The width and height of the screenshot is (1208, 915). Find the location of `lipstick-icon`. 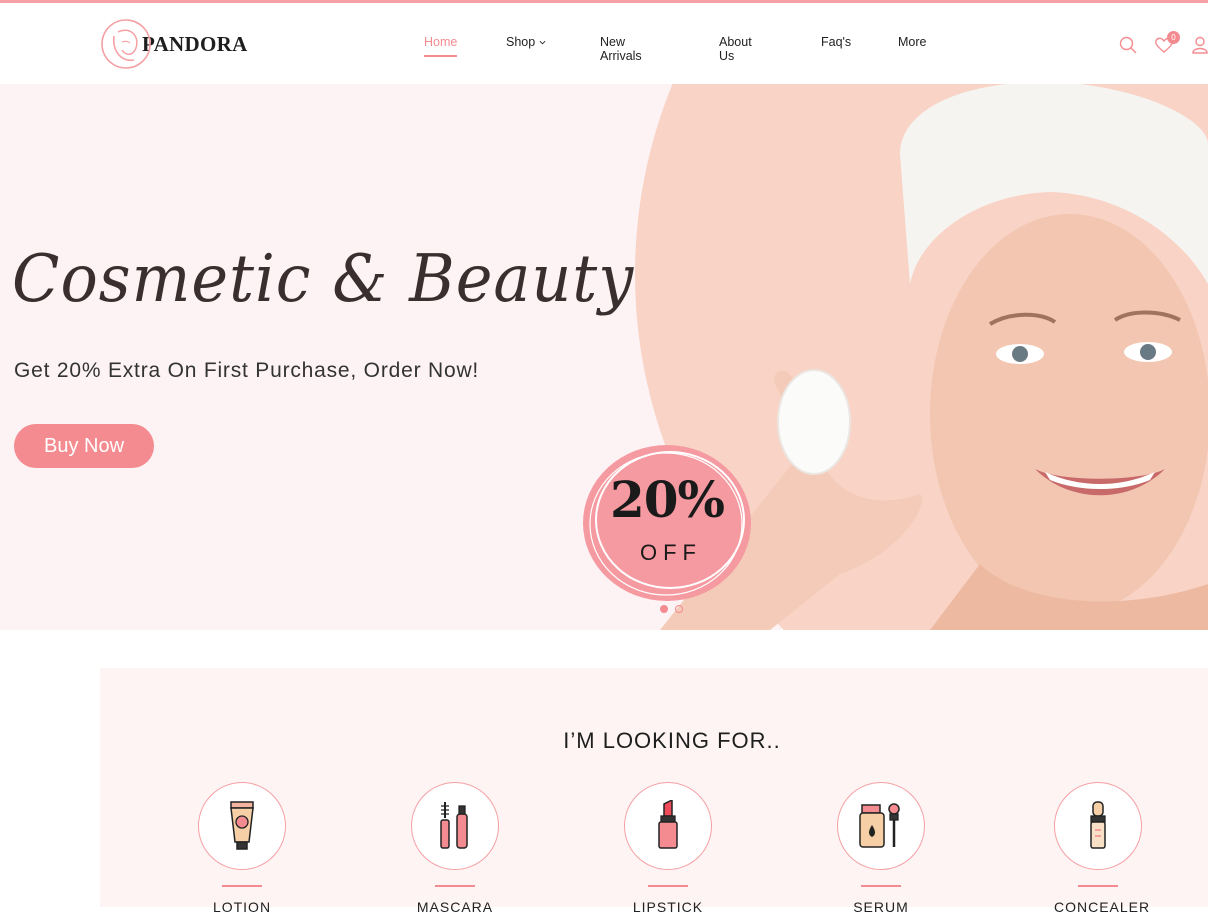

lipstick-icon is located at coordinates (668, 824).